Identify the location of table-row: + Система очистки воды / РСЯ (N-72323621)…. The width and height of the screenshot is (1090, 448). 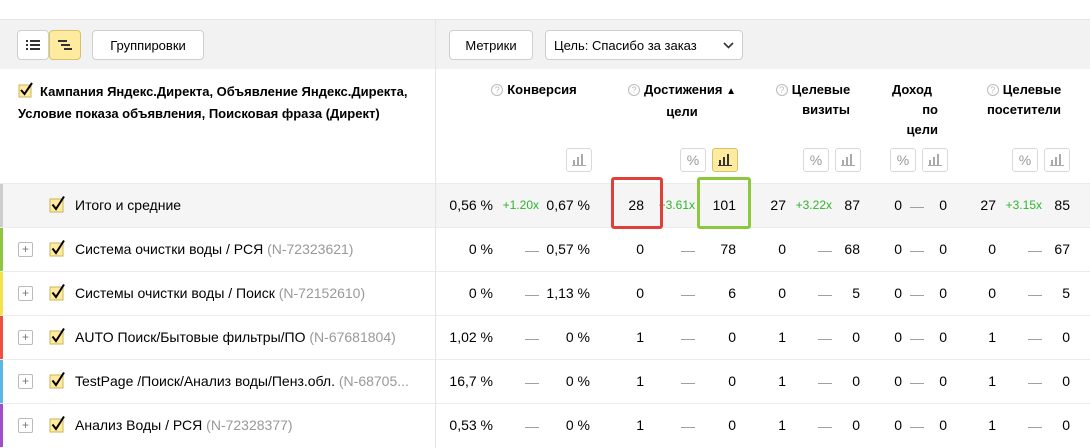
(545, 249).